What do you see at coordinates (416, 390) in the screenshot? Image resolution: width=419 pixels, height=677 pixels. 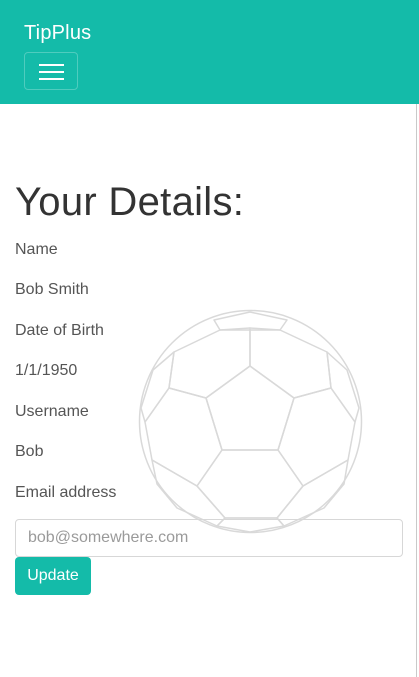 I see `page-edge-divider` at bounding box center [416, 390].